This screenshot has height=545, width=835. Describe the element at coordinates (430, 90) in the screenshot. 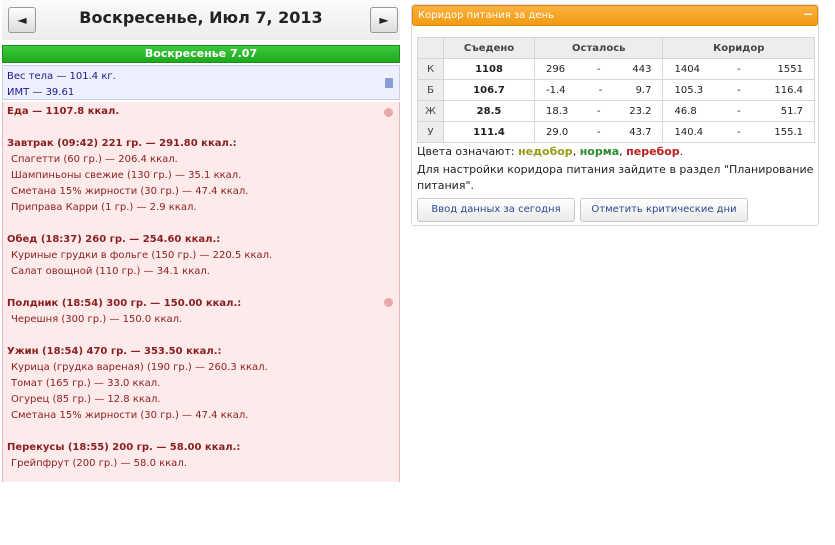

I see `row-label: Б` at that location.